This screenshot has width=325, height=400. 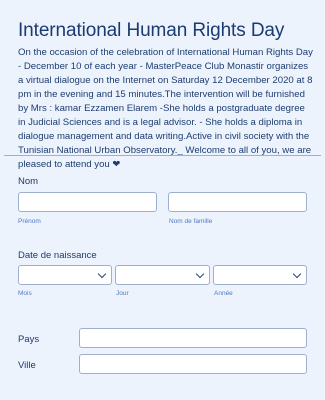 What do you see at coordinates (27, 365) in the screenshot?
I see `city-label: Ville` at bounding box center [27, 365].